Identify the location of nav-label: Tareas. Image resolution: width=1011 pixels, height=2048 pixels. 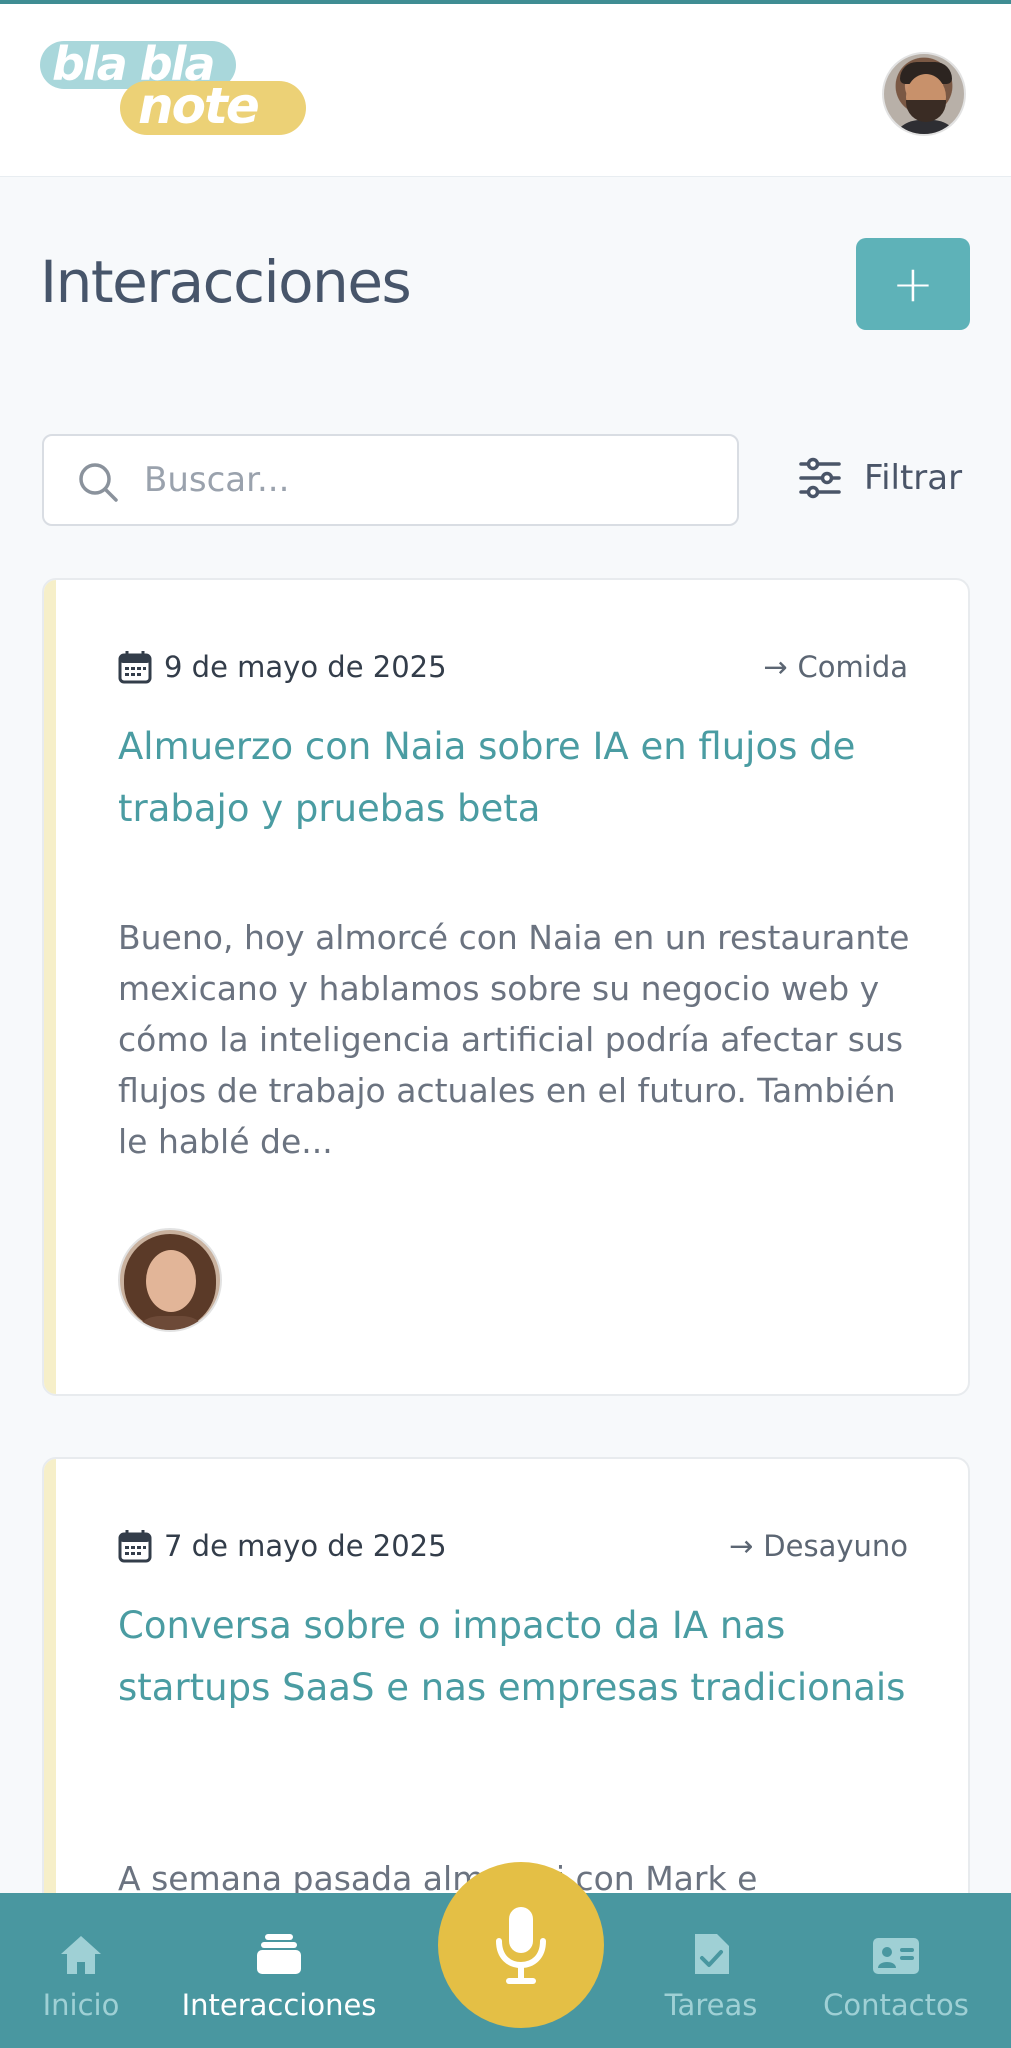
(711, 2005).